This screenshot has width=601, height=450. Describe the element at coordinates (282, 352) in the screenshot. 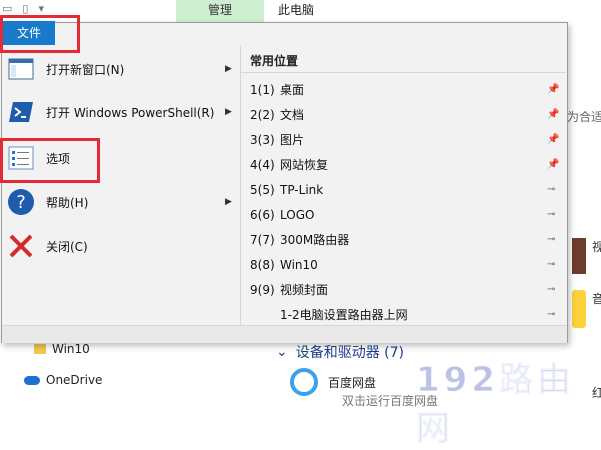

I see `chevron-down-icon: ⌄` at that location.